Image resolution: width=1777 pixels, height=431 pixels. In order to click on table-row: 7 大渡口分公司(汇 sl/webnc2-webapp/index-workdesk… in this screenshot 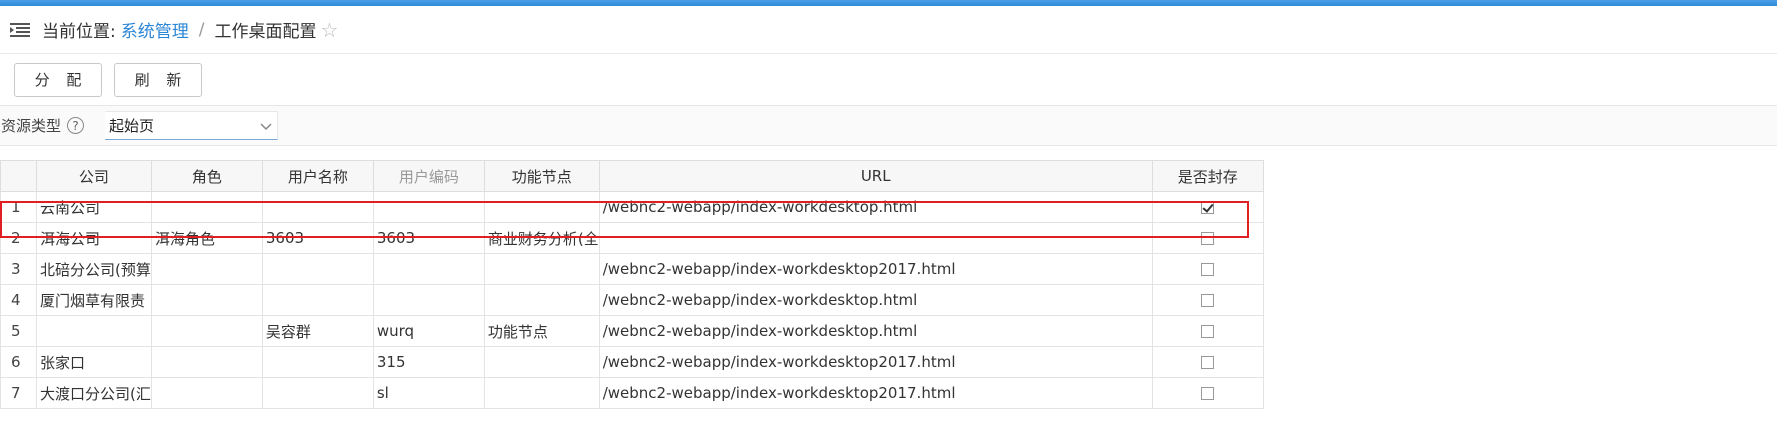, I will do `click(632, 393)`.